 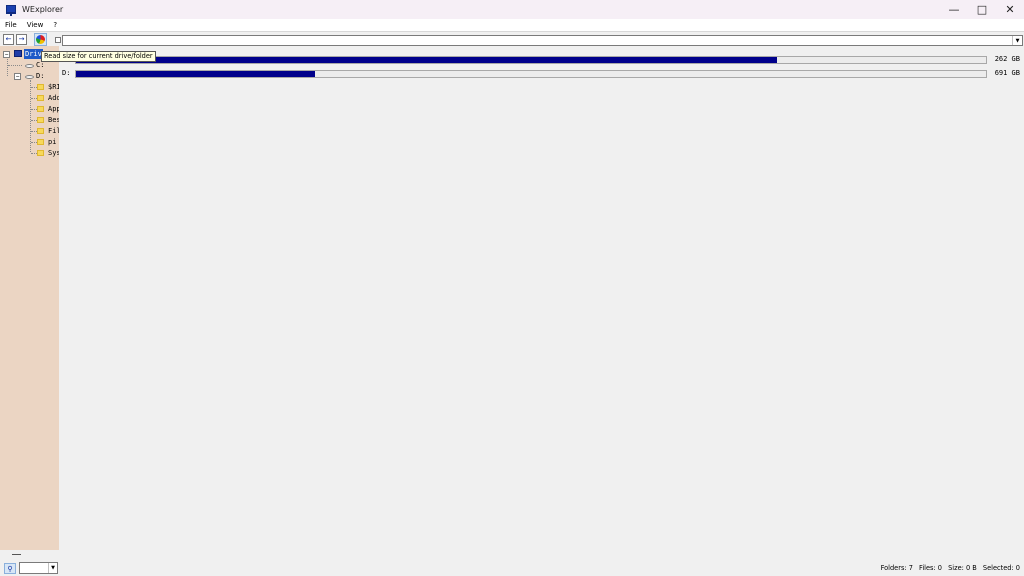 I want to click on tree-item-label: D:, so click(x=40, y=76).